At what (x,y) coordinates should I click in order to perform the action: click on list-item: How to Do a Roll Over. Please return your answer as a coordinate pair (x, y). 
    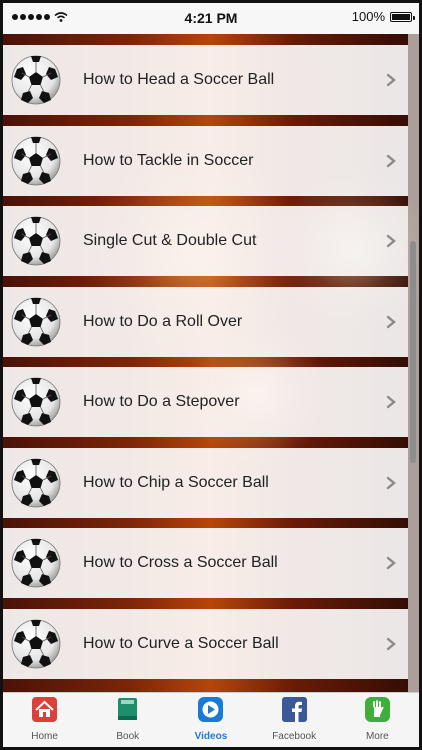
    Looking at the image, I should click on (205, 321).